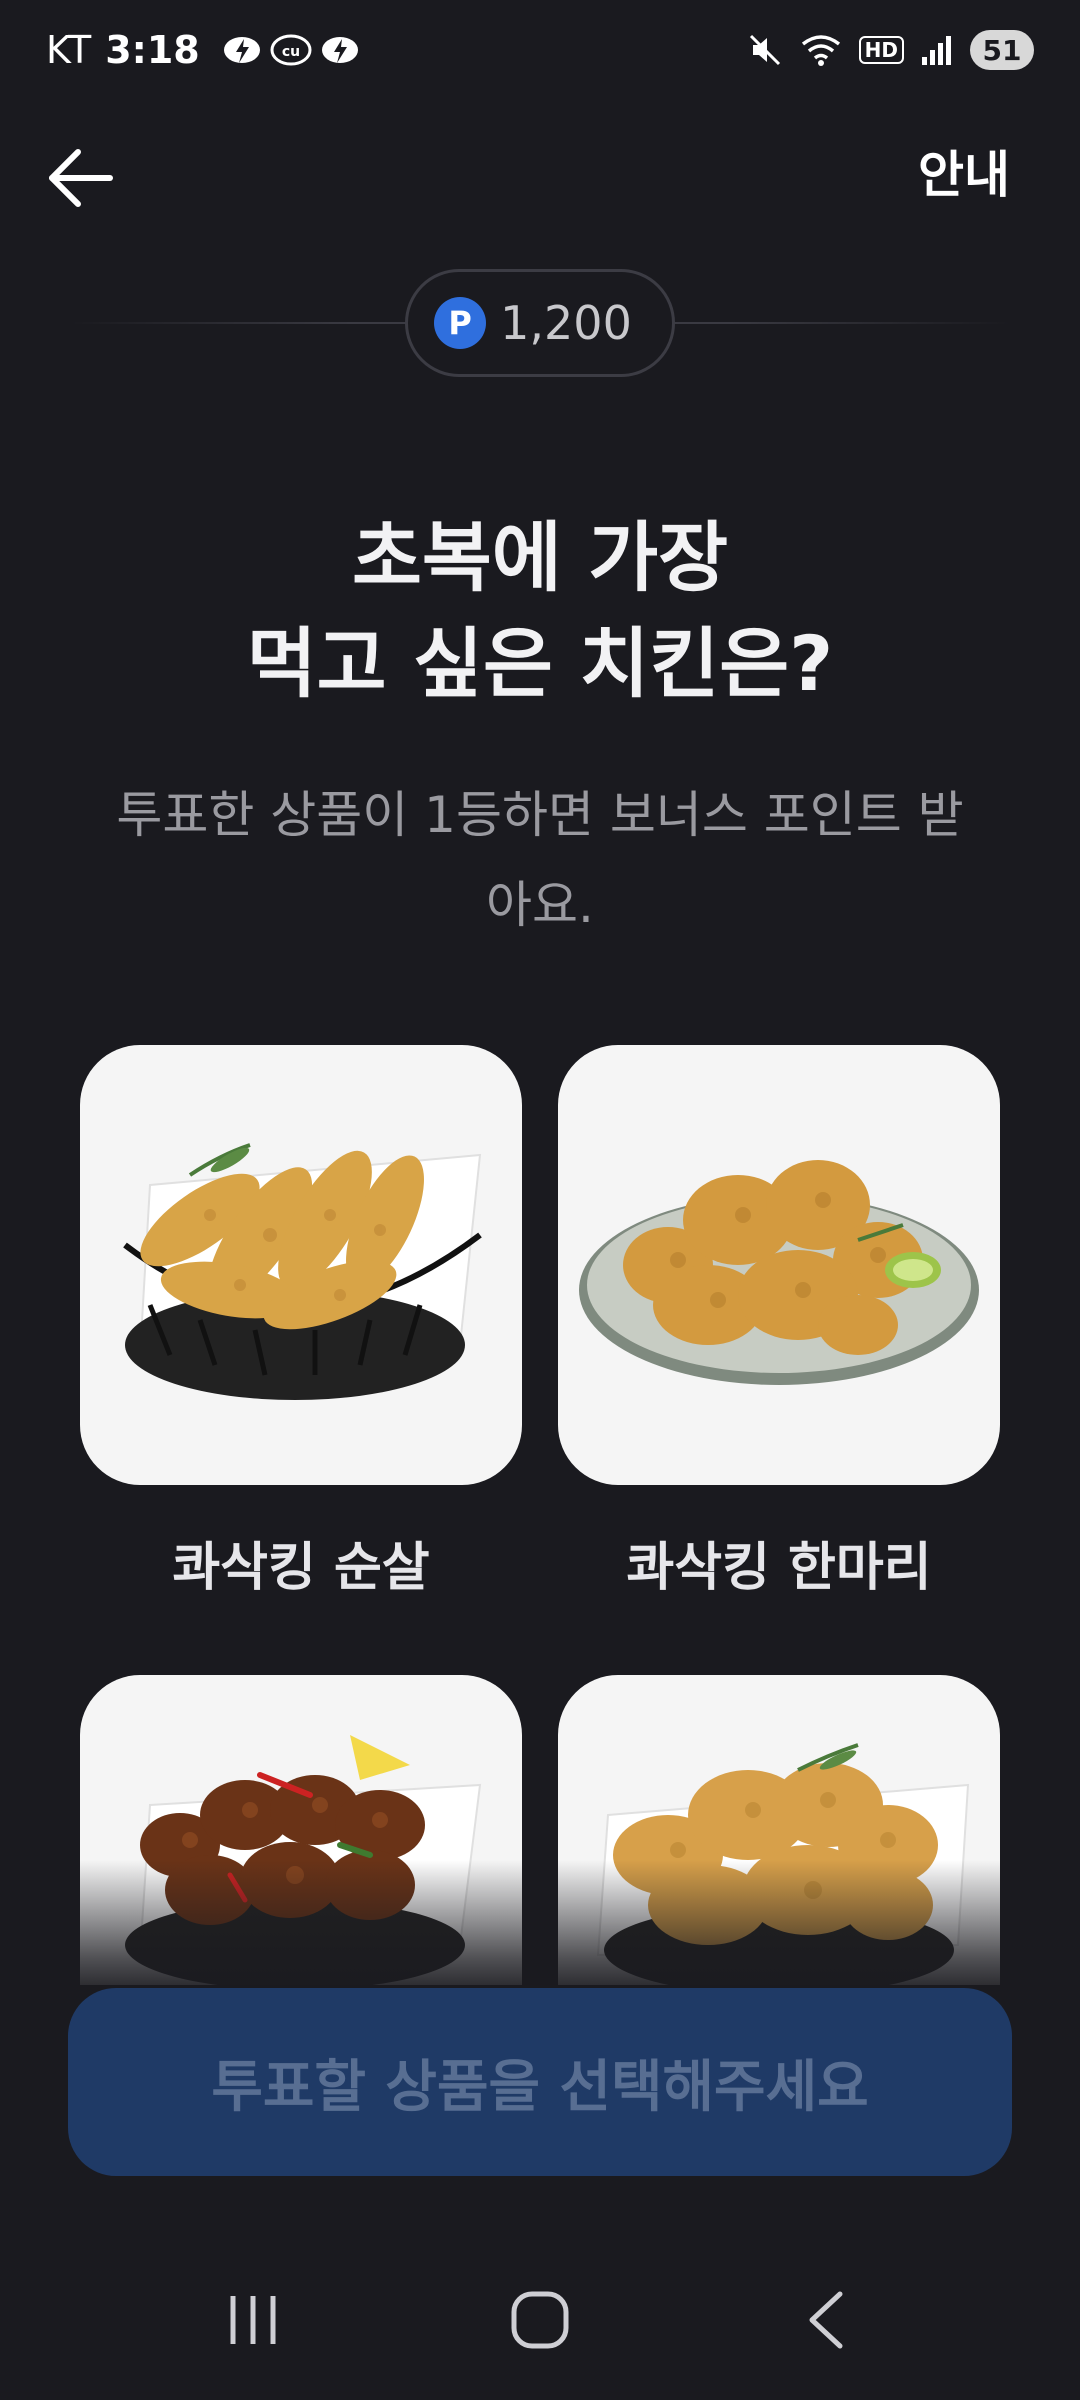 This screenshot has height=2400, width=1080. I want to click on guide-button: 안내, so click(964, 175).